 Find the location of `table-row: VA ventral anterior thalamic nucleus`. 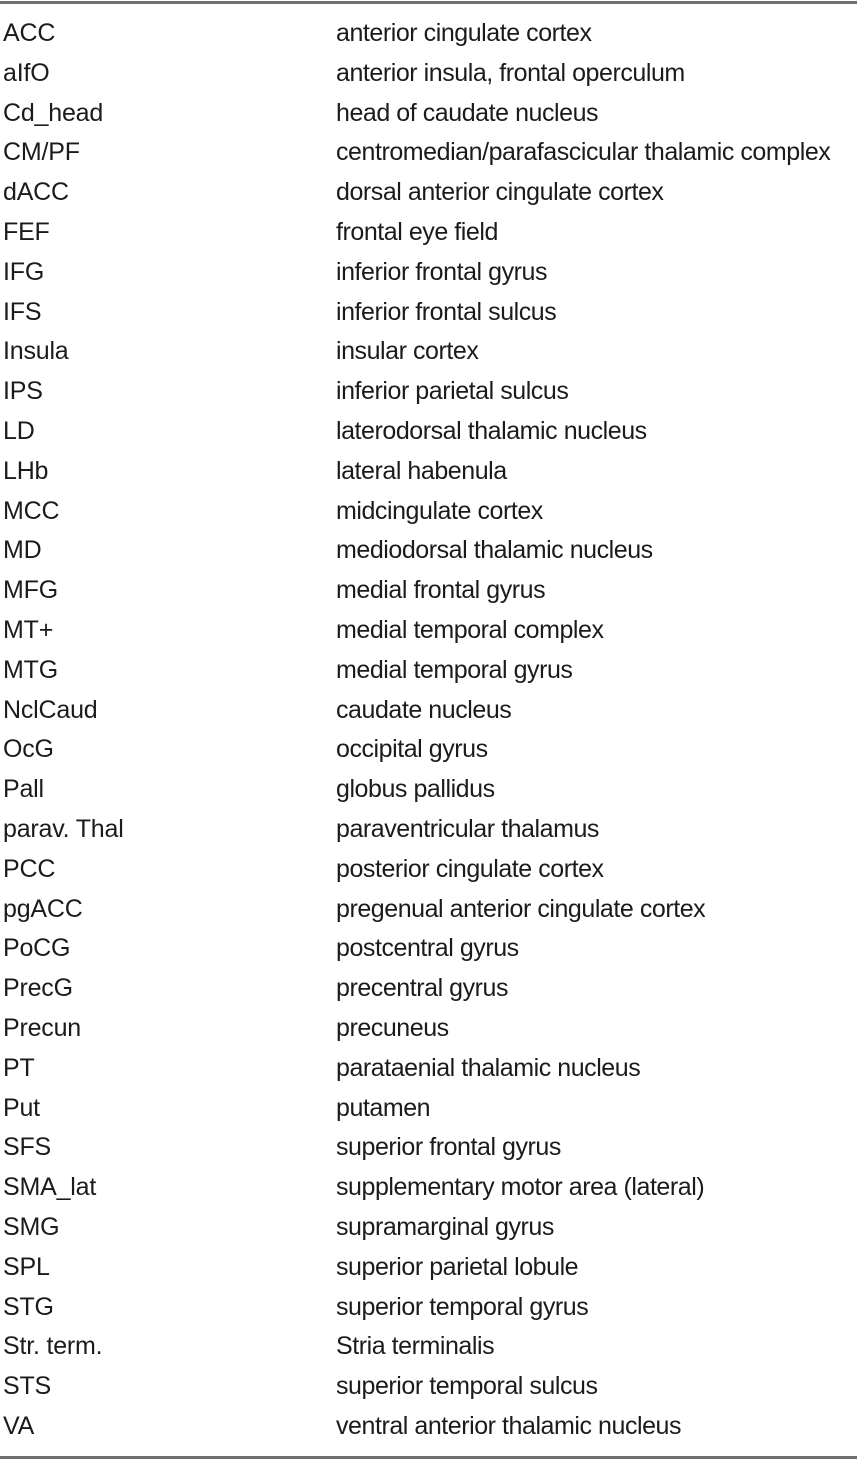

table-row: VA ventral anterior thalamic nucleus is located at coordinates (428, 1427).